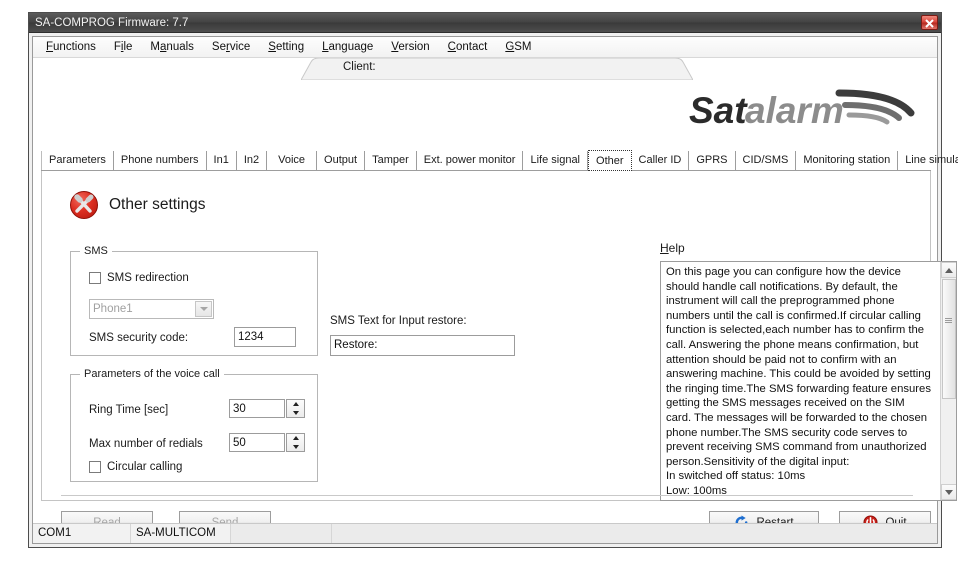 The height and width of the screenshot is (565, 958). I want to click on ring-time-spin-buttons, so click(295, 408).